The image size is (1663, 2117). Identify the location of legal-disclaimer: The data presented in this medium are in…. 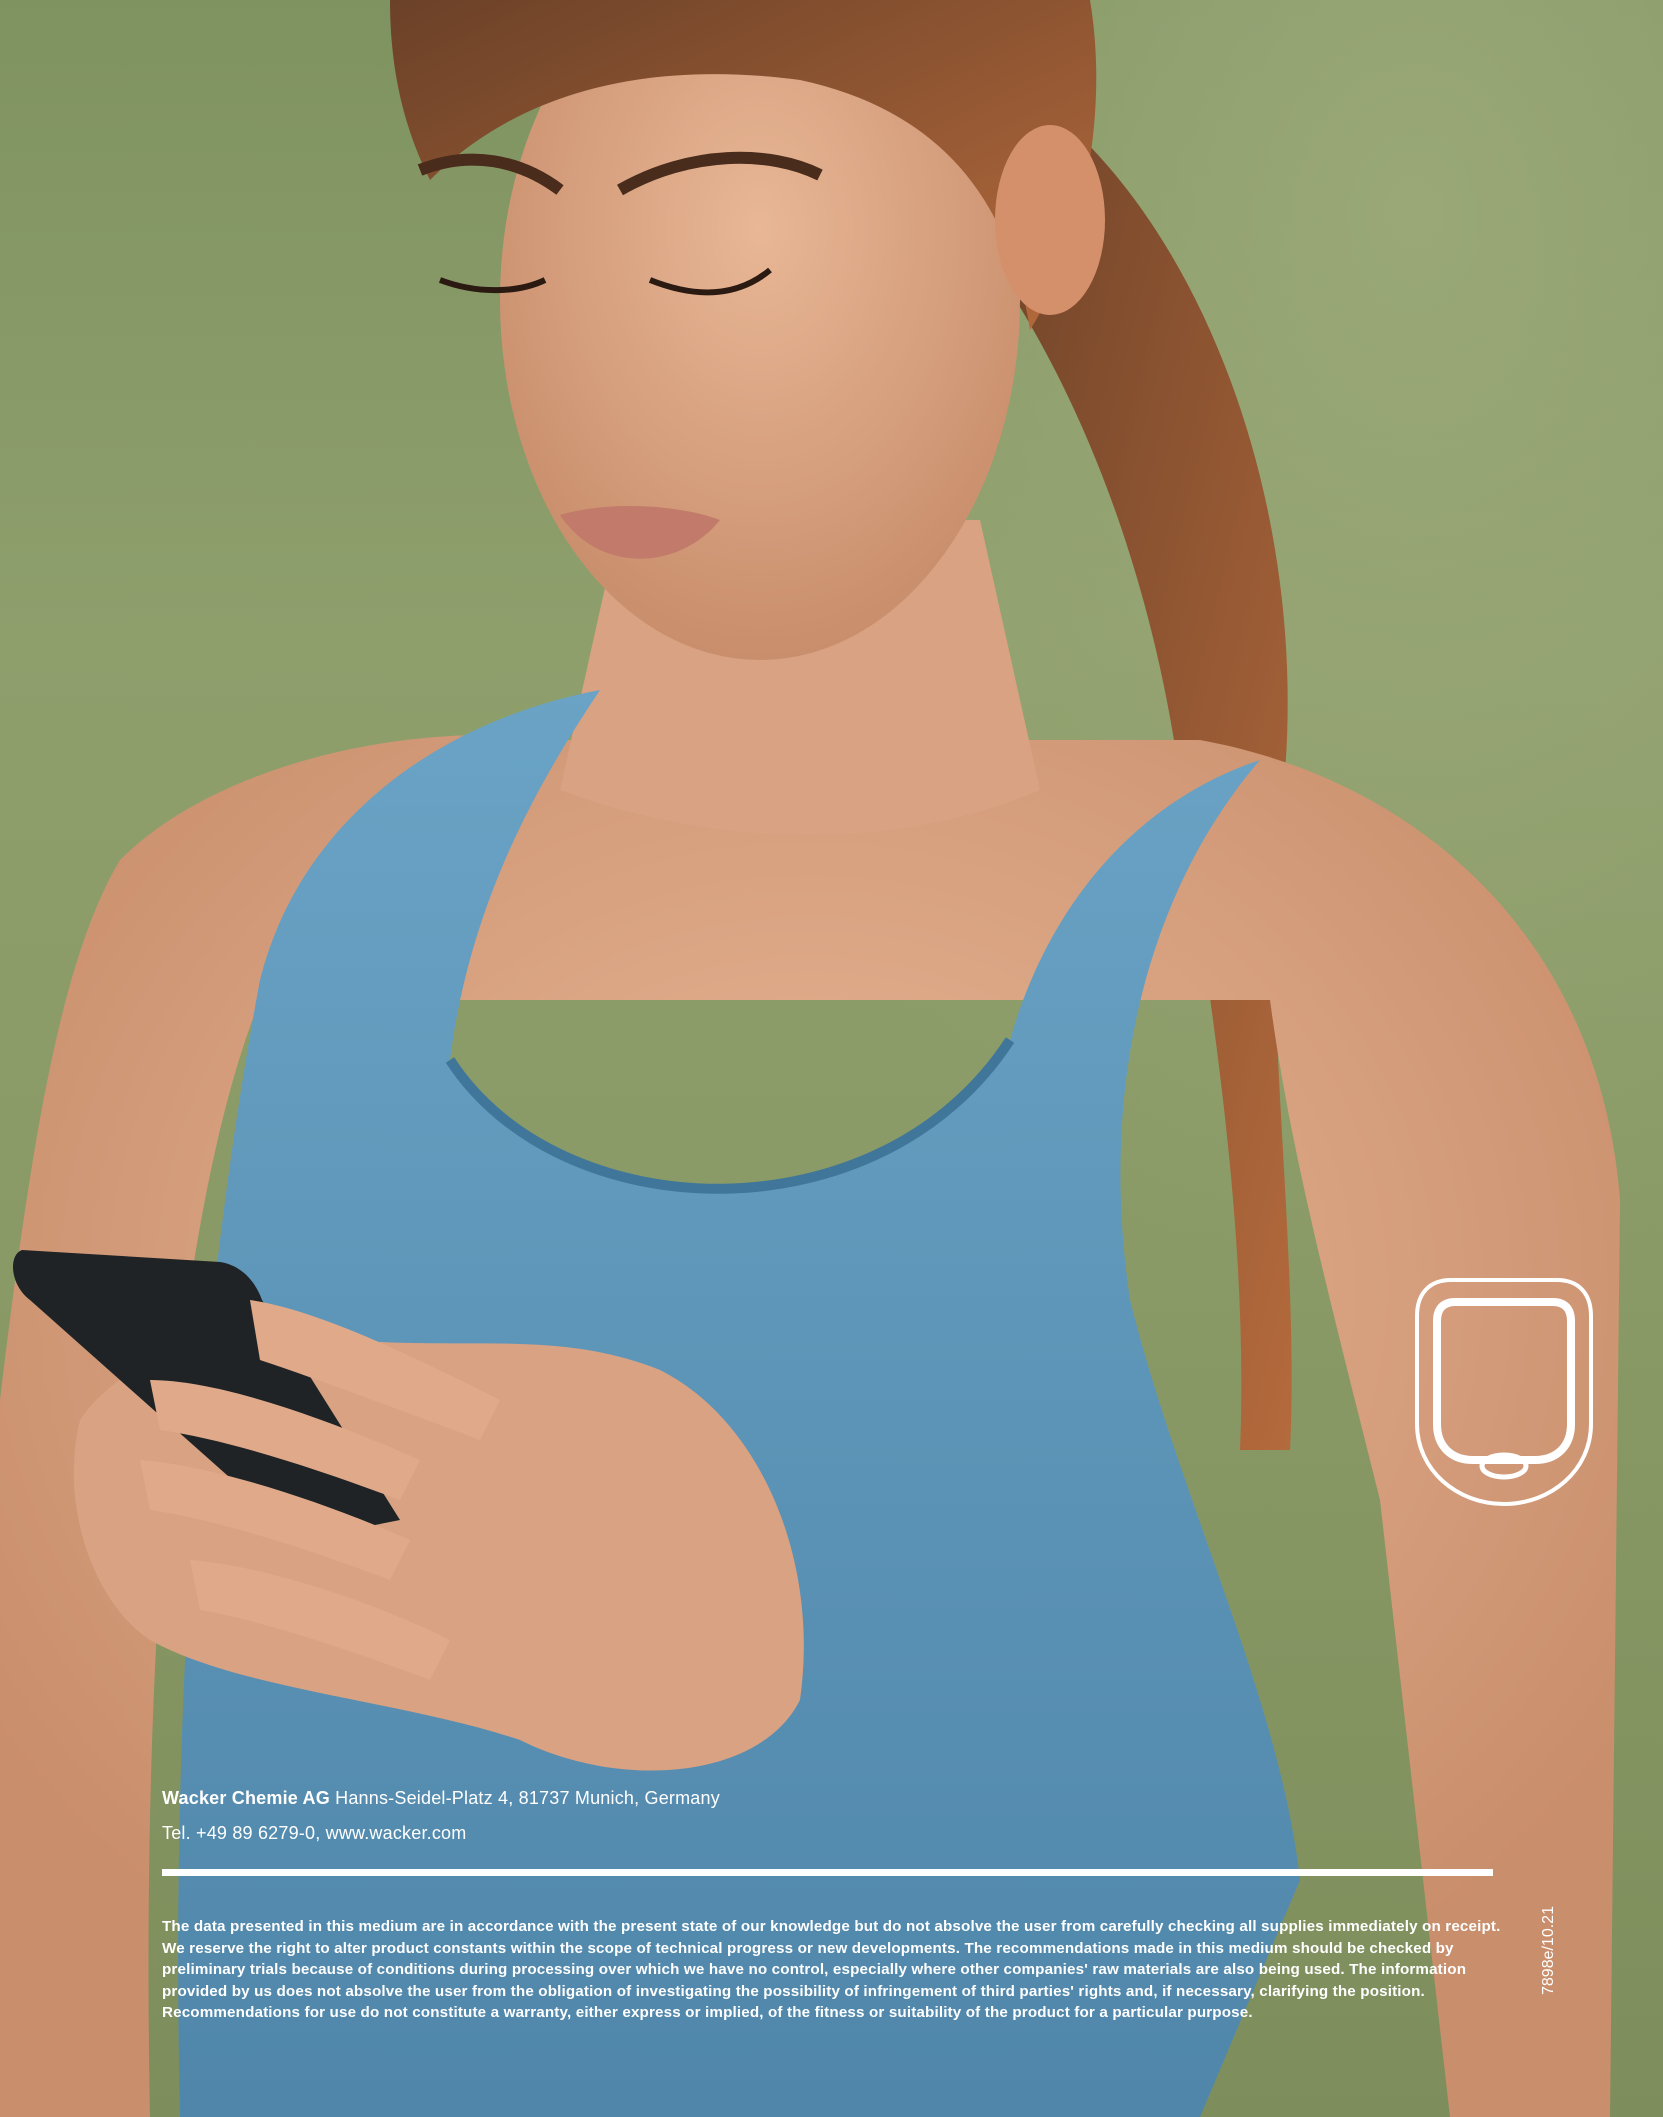
(831, 1969).